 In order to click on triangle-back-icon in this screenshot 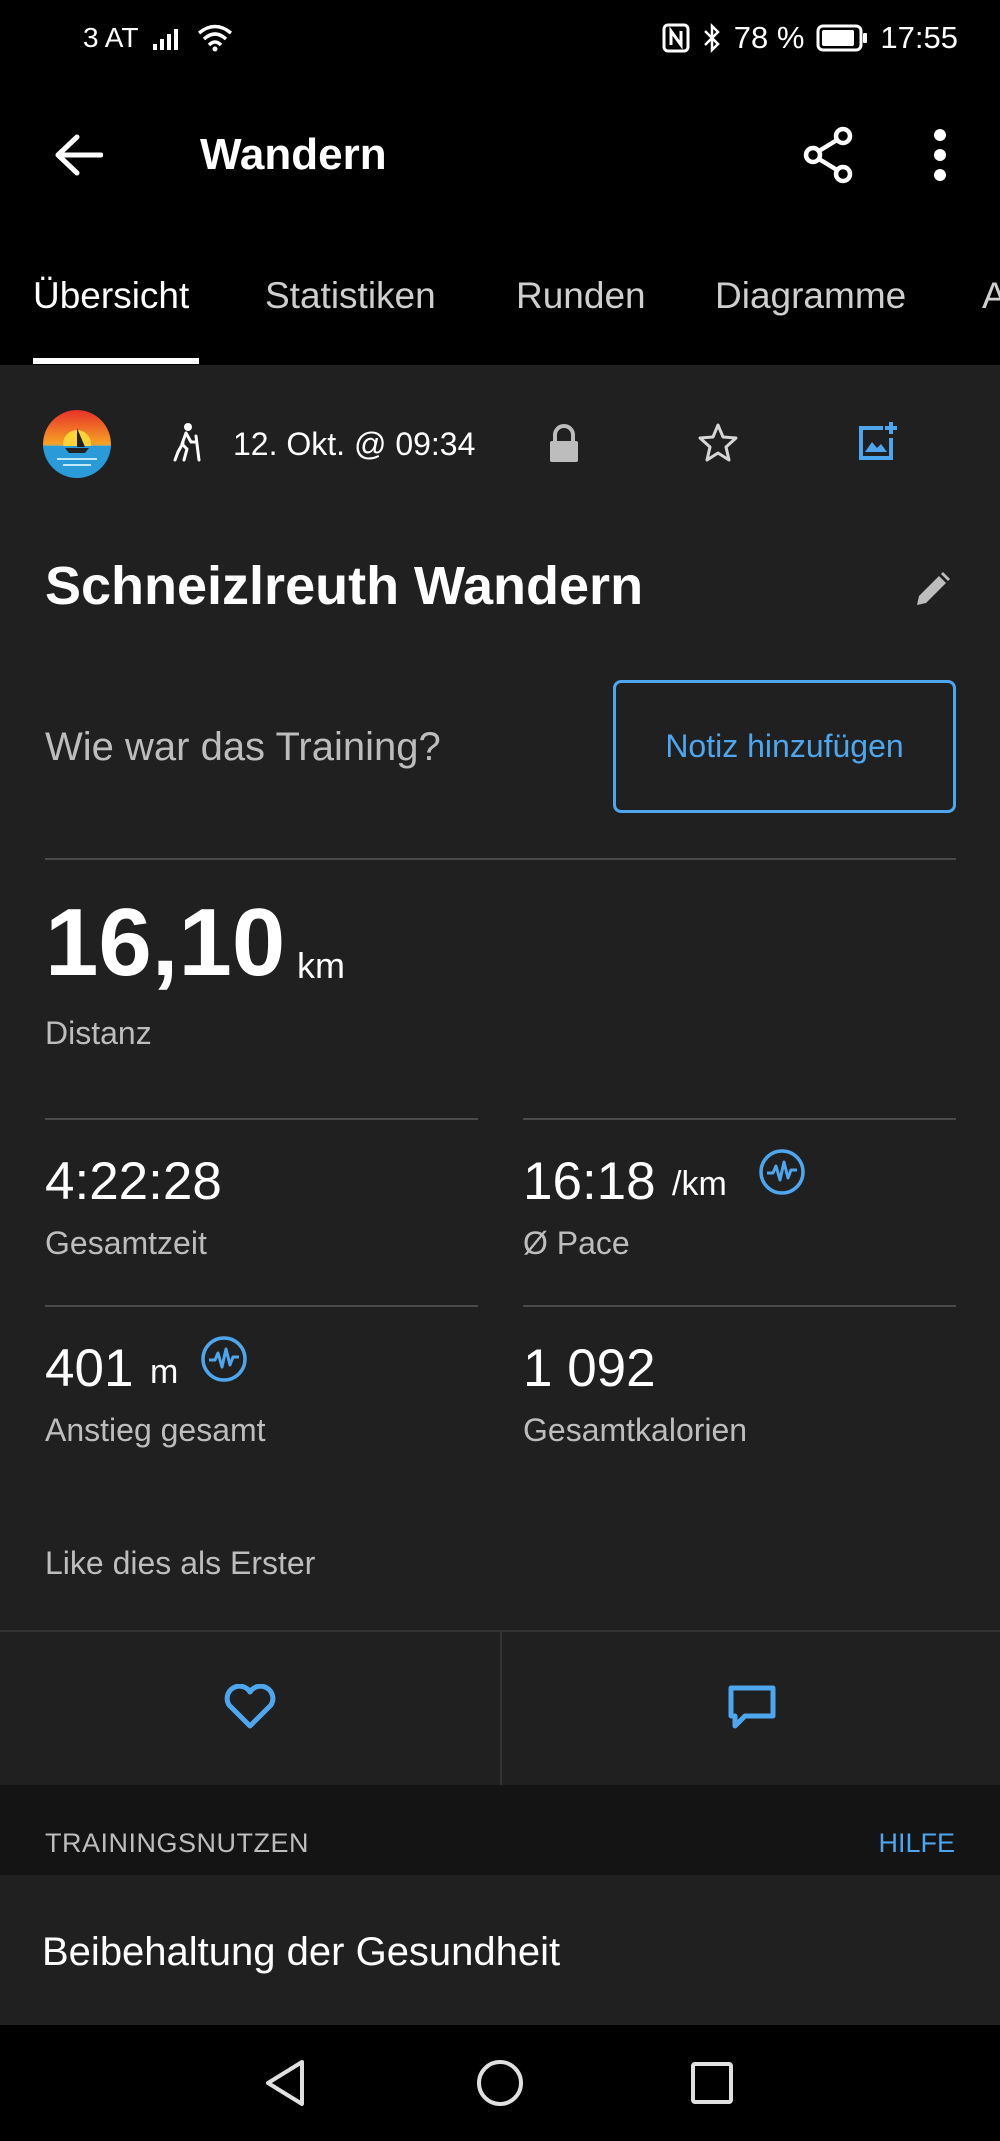, I will do `click(285, 2085)`.